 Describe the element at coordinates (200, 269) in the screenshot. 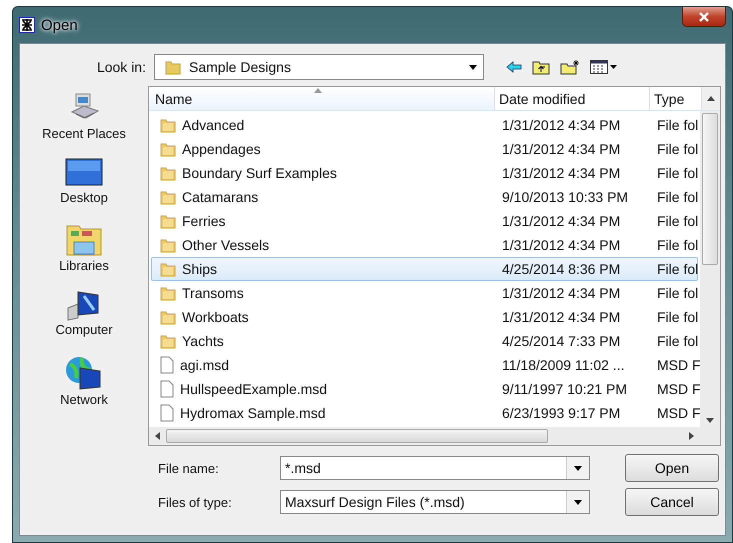

I see `file-name-cell: Ships` at that location.